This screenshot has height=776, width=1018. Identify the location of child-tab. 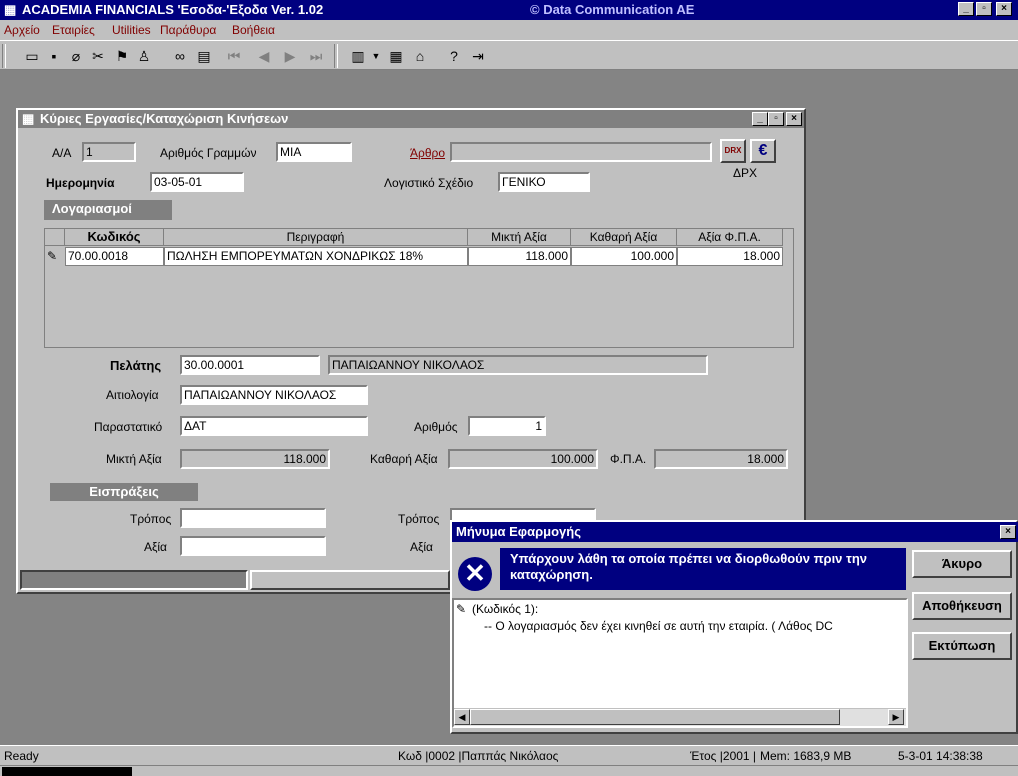
(350, 580).